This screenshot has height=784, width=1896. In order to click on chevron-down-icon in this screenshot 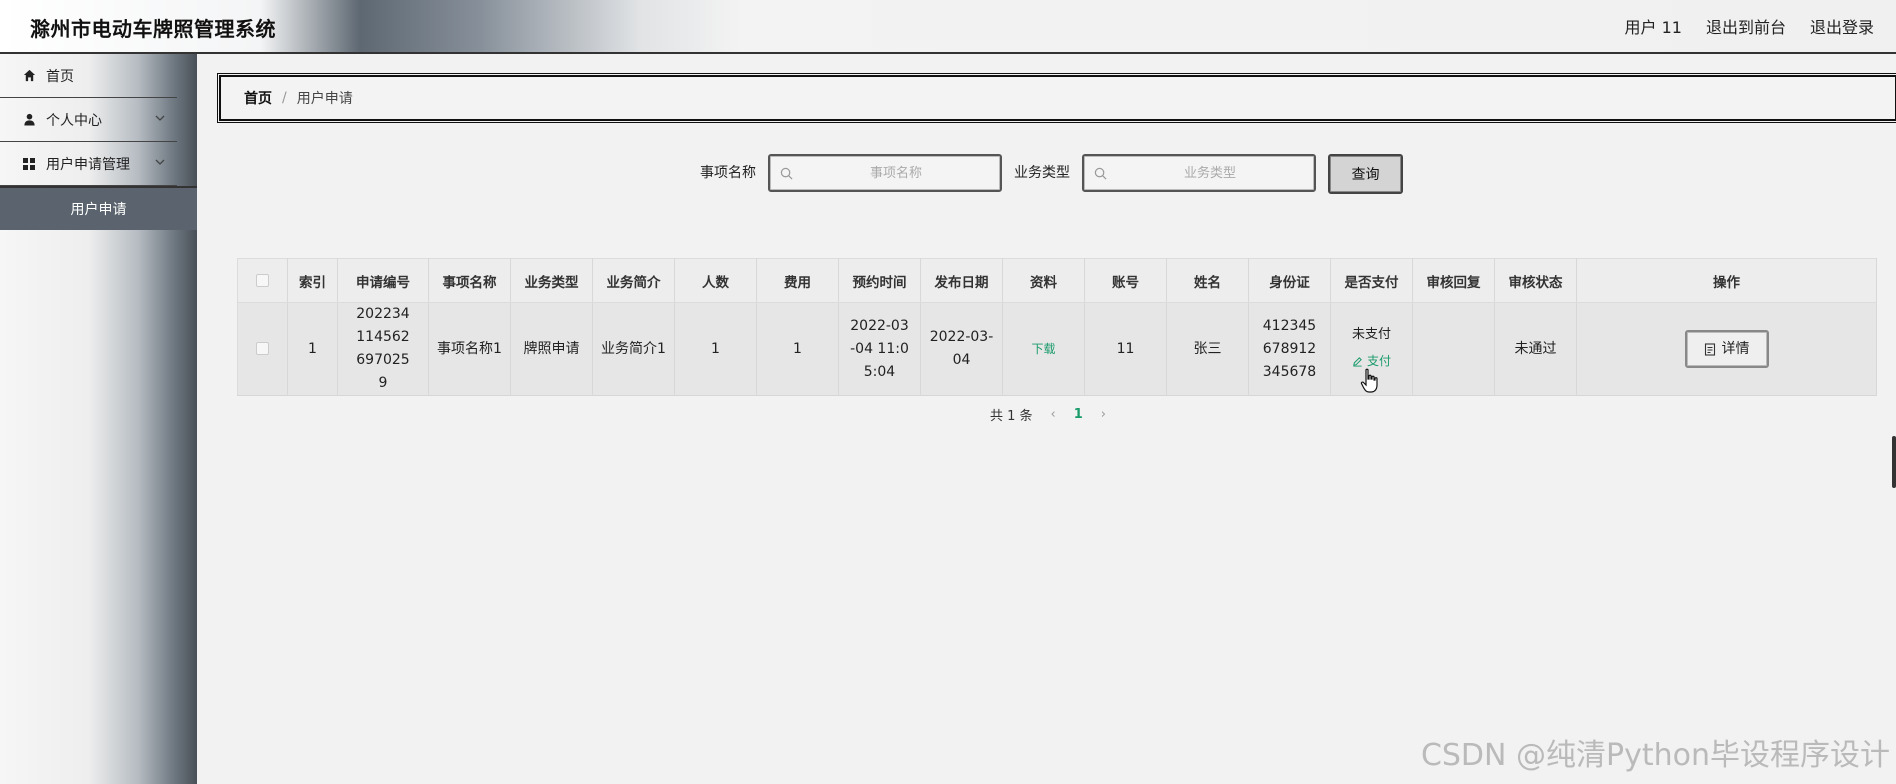, I will do `click(160, 118)`.